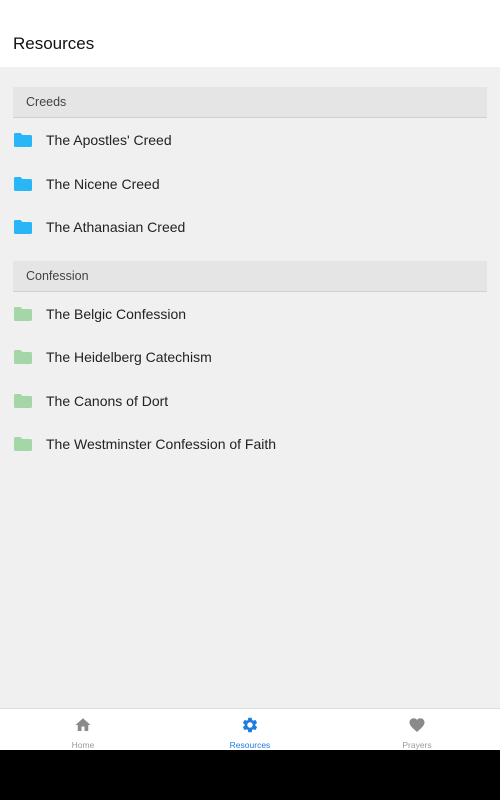 Image resolution: width=500 pixels, height=800 pixels. What do you see at coordinates (250, 356) in the screenshot?
I see `list-item-heidelberg-catechism: The Heidelberg Catechism` at bounding box center [250, 356].